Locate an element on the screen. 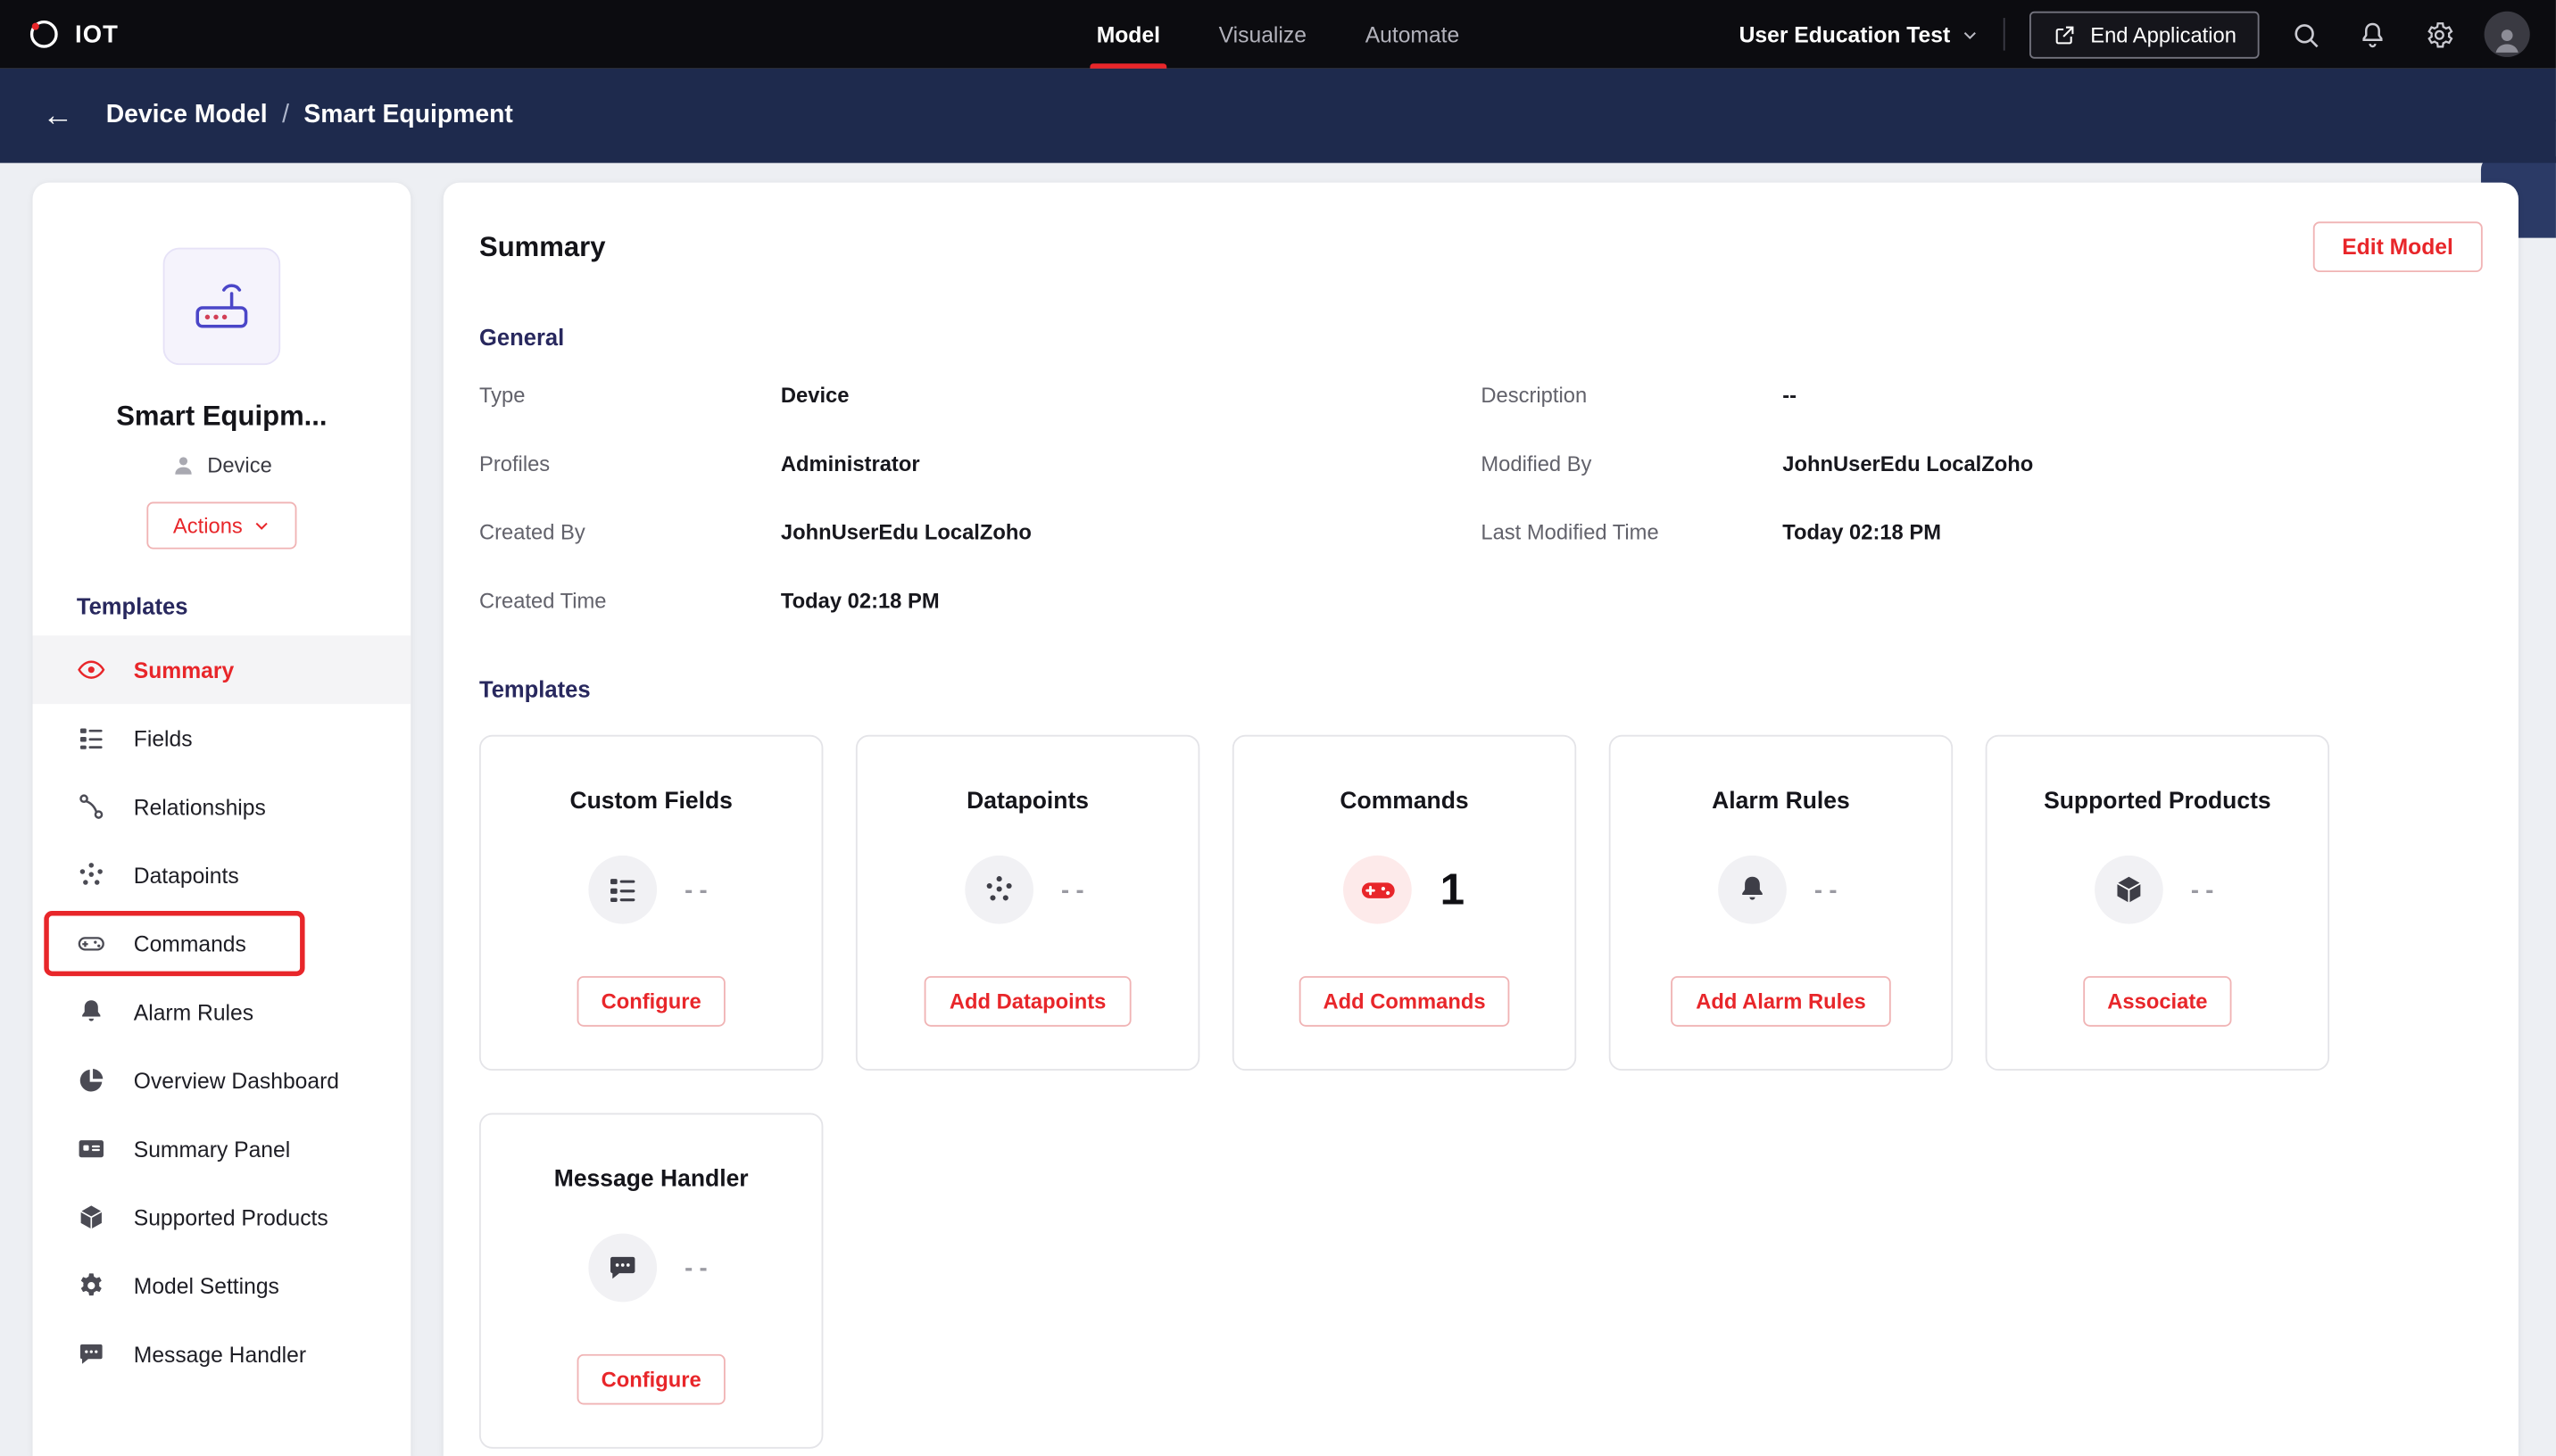  info-value: Device is located at coordinates (815, 396).